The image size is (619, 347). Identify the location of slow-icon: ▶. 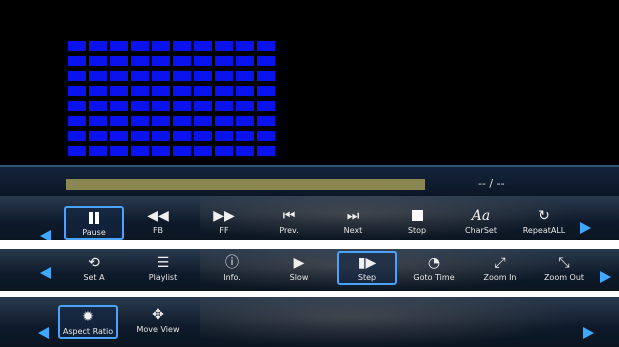
(299, 263).